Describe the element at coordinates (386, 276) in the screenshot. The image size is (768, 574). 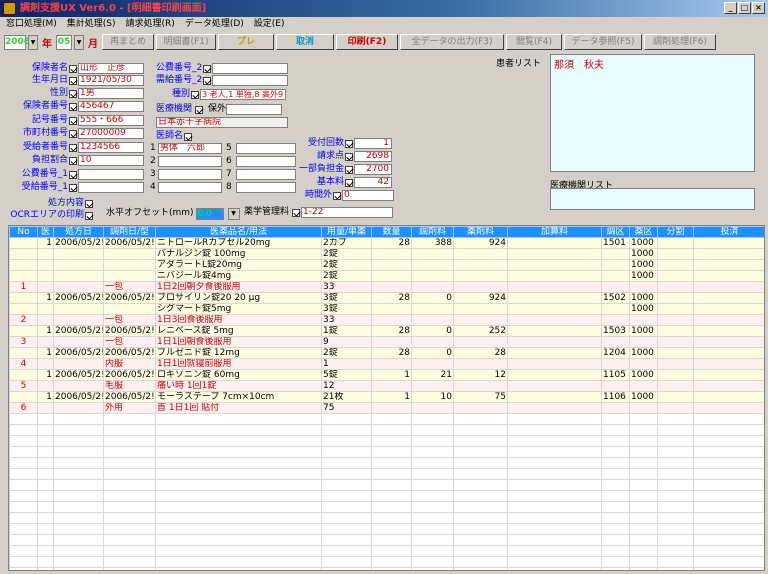
I see `table-row: ニバジール錠4mg 2錠 1000` at that location.